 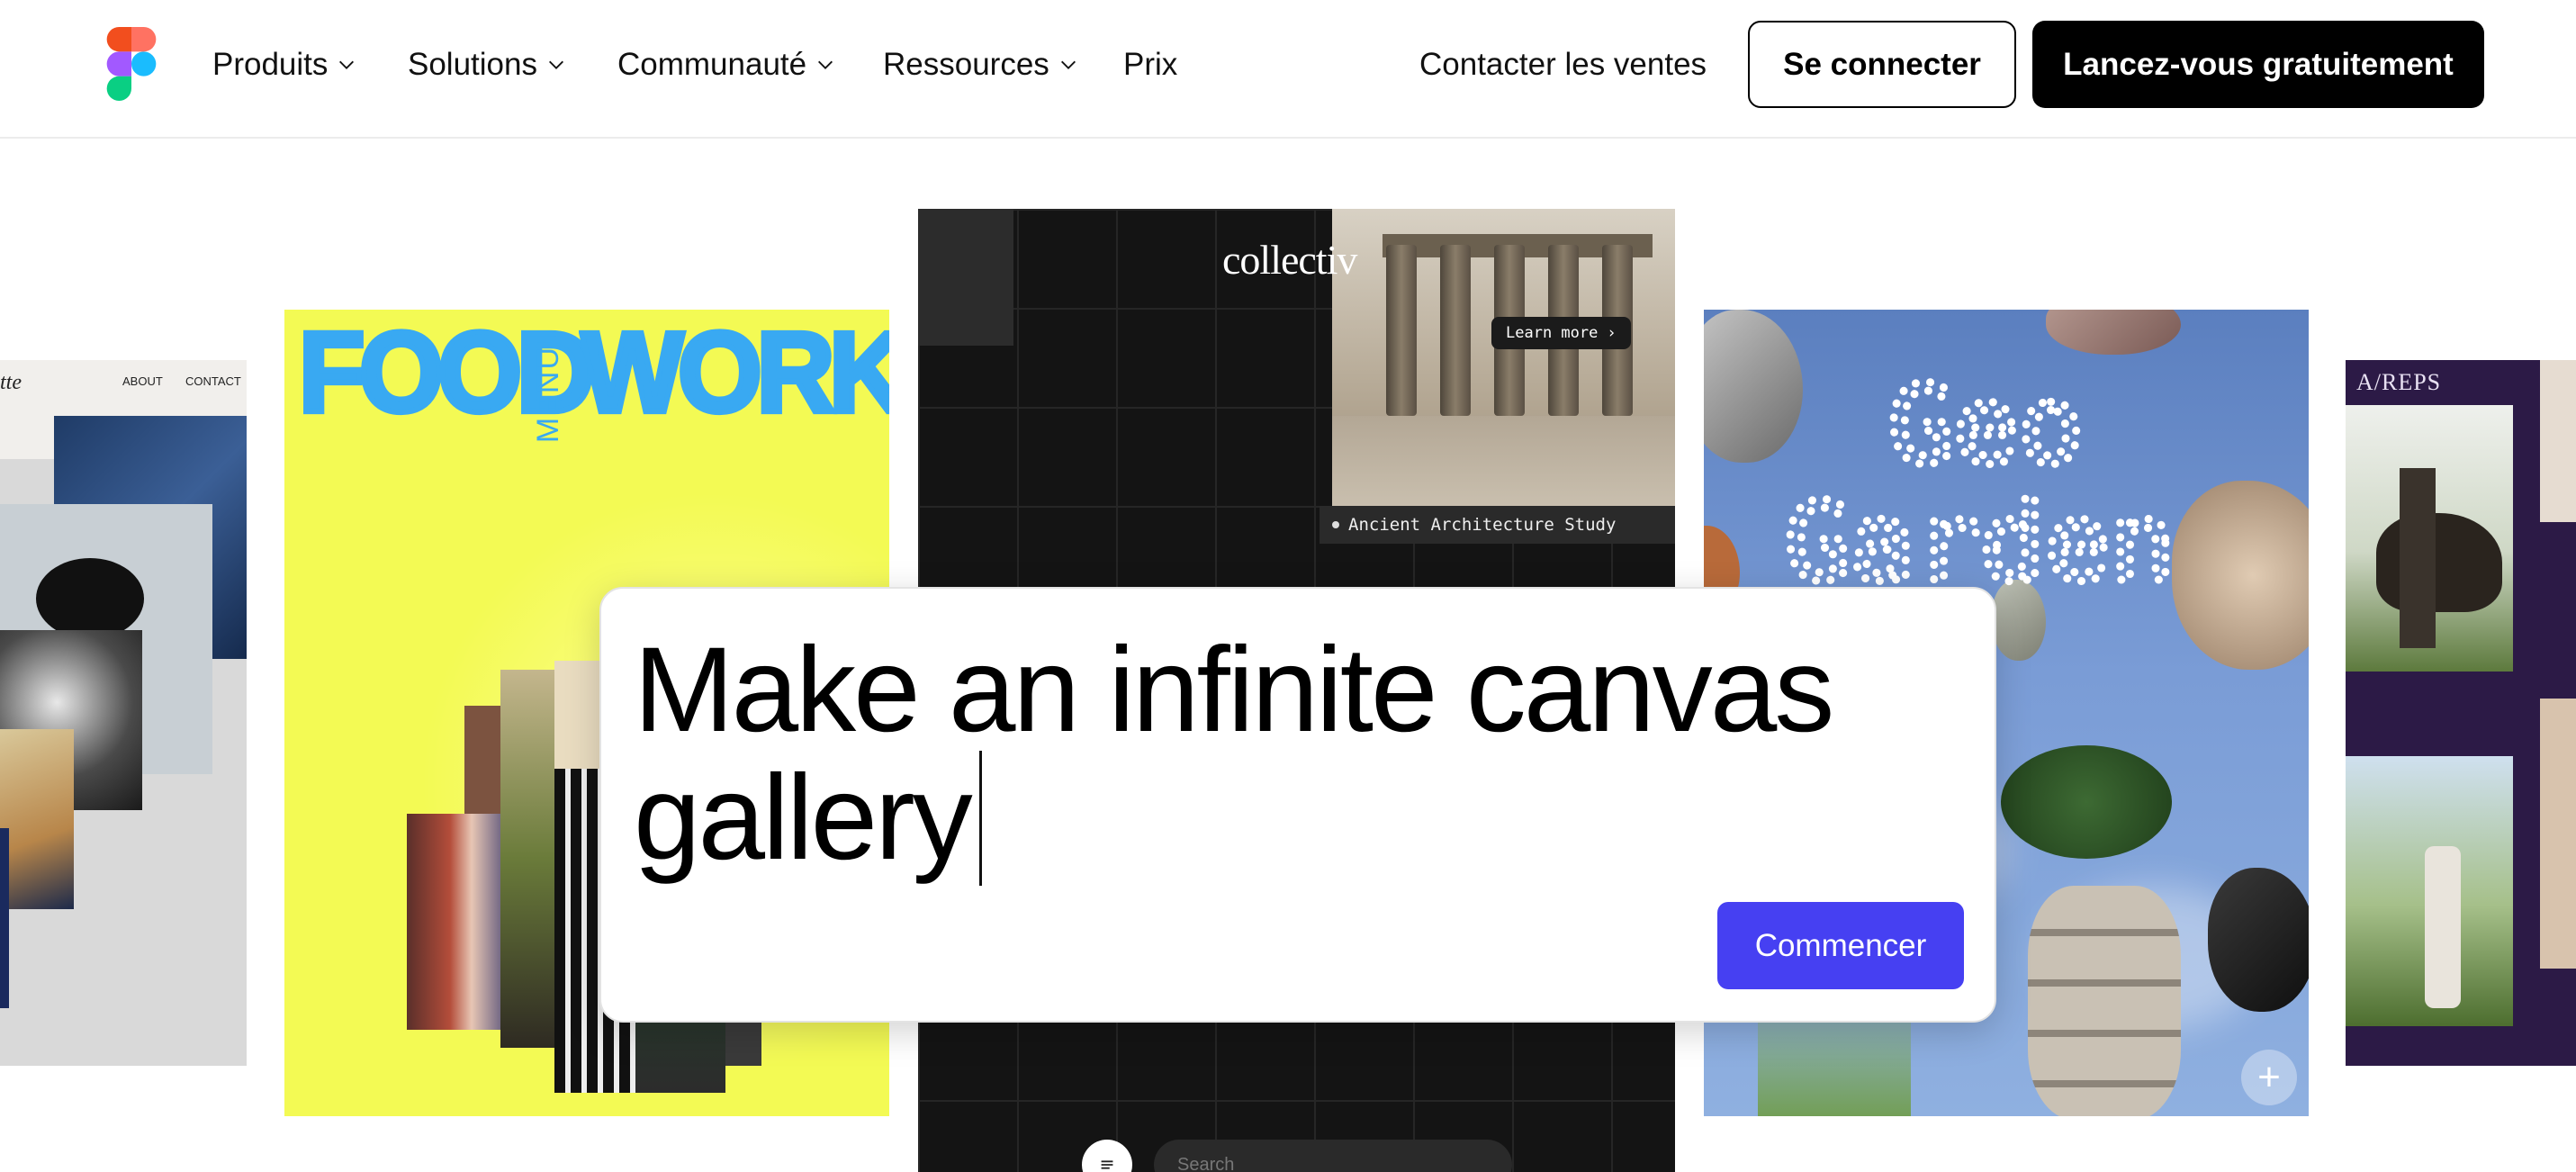 I want to click on food-title-menu: MENU, so click(x=548, y=395).